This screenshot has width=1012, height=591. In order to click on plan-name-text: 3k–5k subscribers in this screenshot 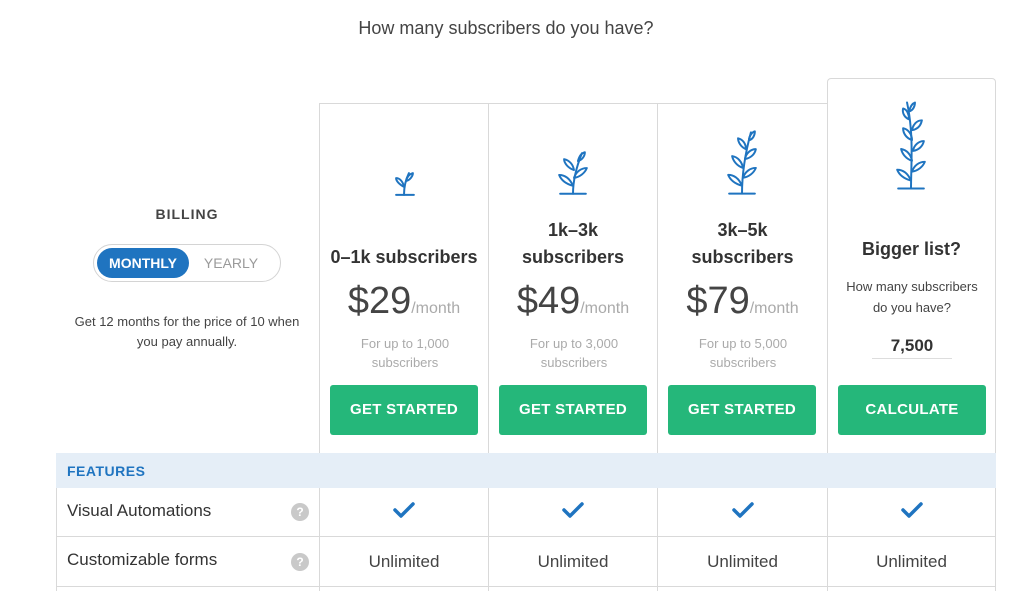, I will do `click(742, 243)`.